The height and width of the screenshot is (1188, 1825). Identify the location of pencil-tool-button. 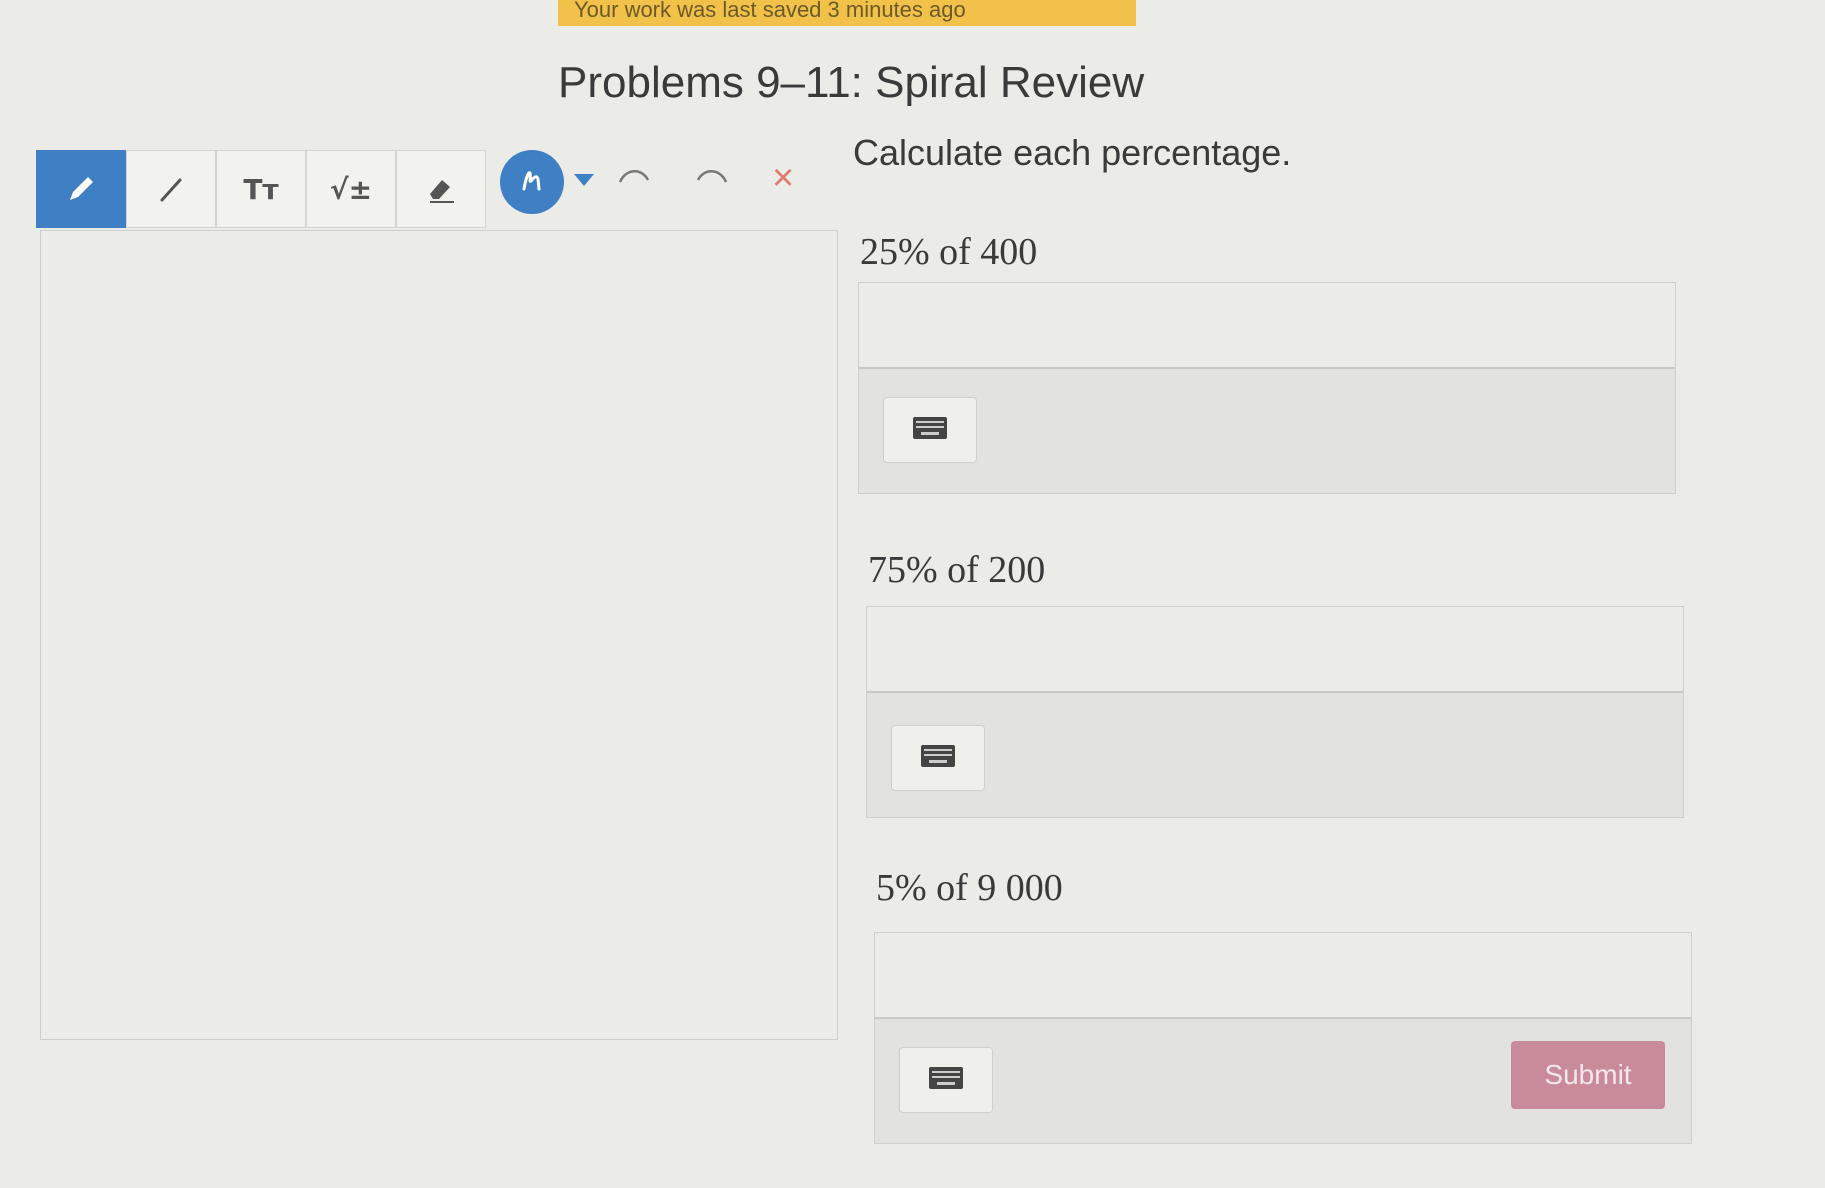
(81, 189).